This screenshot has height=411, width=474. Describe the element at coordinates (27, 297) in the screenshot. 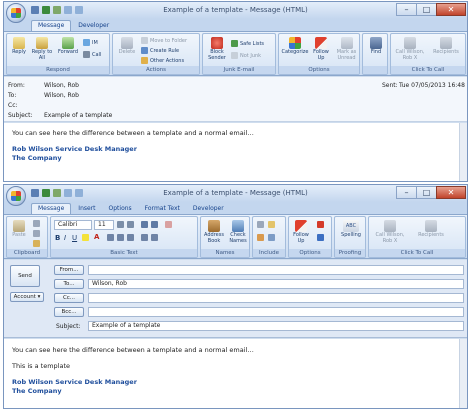

I see `account-button: Account ▾` at that location.